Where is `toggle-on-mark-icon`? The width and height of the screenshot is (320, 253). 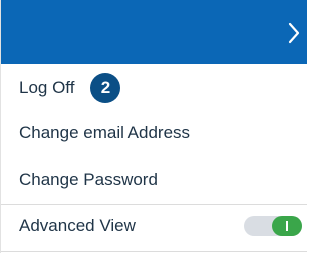
toggle-on-mark-icon is located at coordinates (287, 226).